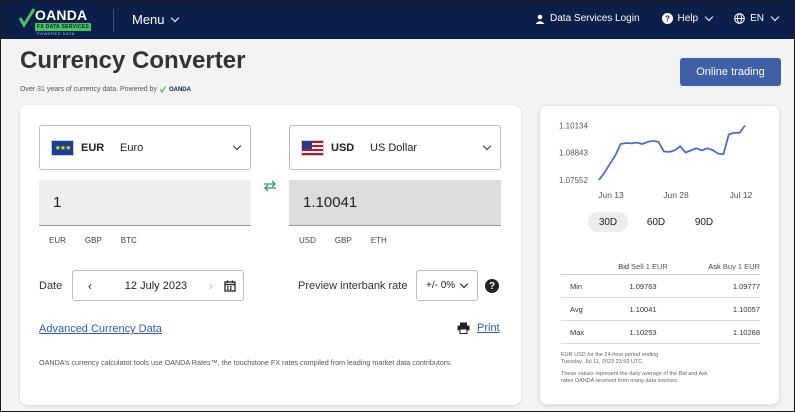 The height and width of the screenshot is (412, 795). Describe the element at coordinates (379, 240) in the screenshot. I see `quick-currency-to-2: ETH` at that location.